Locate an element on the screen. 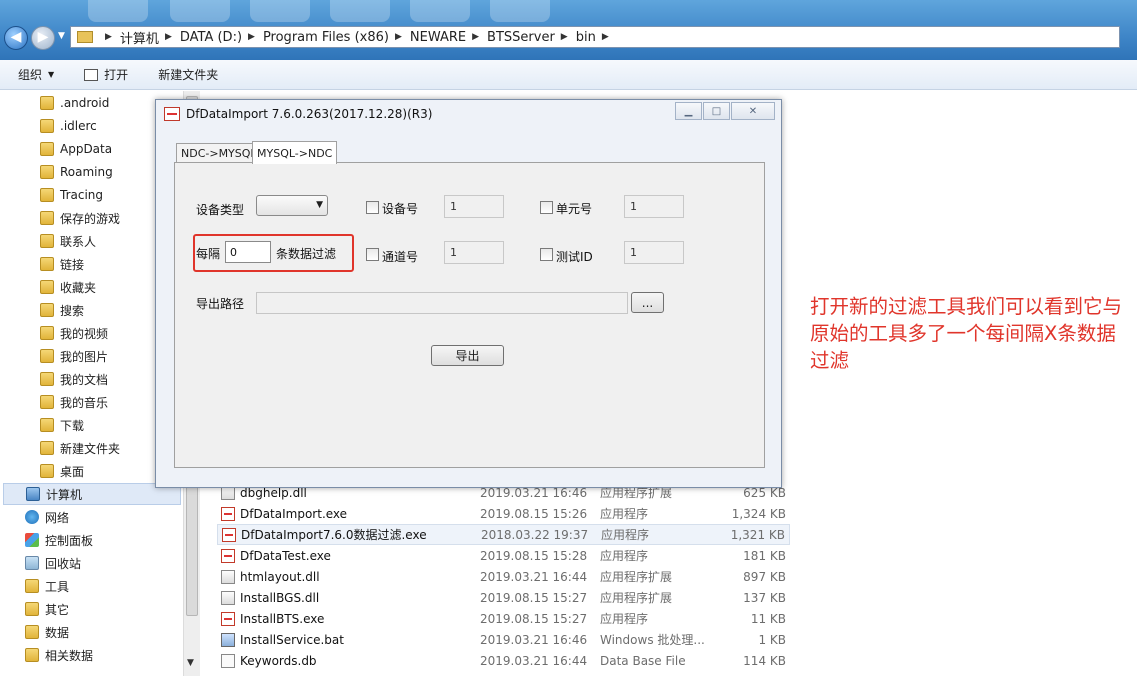 Image resolution: width=1137 pixels, height=680 pixels. sidebar-item-label: .android is located at coordinates (85, 103).